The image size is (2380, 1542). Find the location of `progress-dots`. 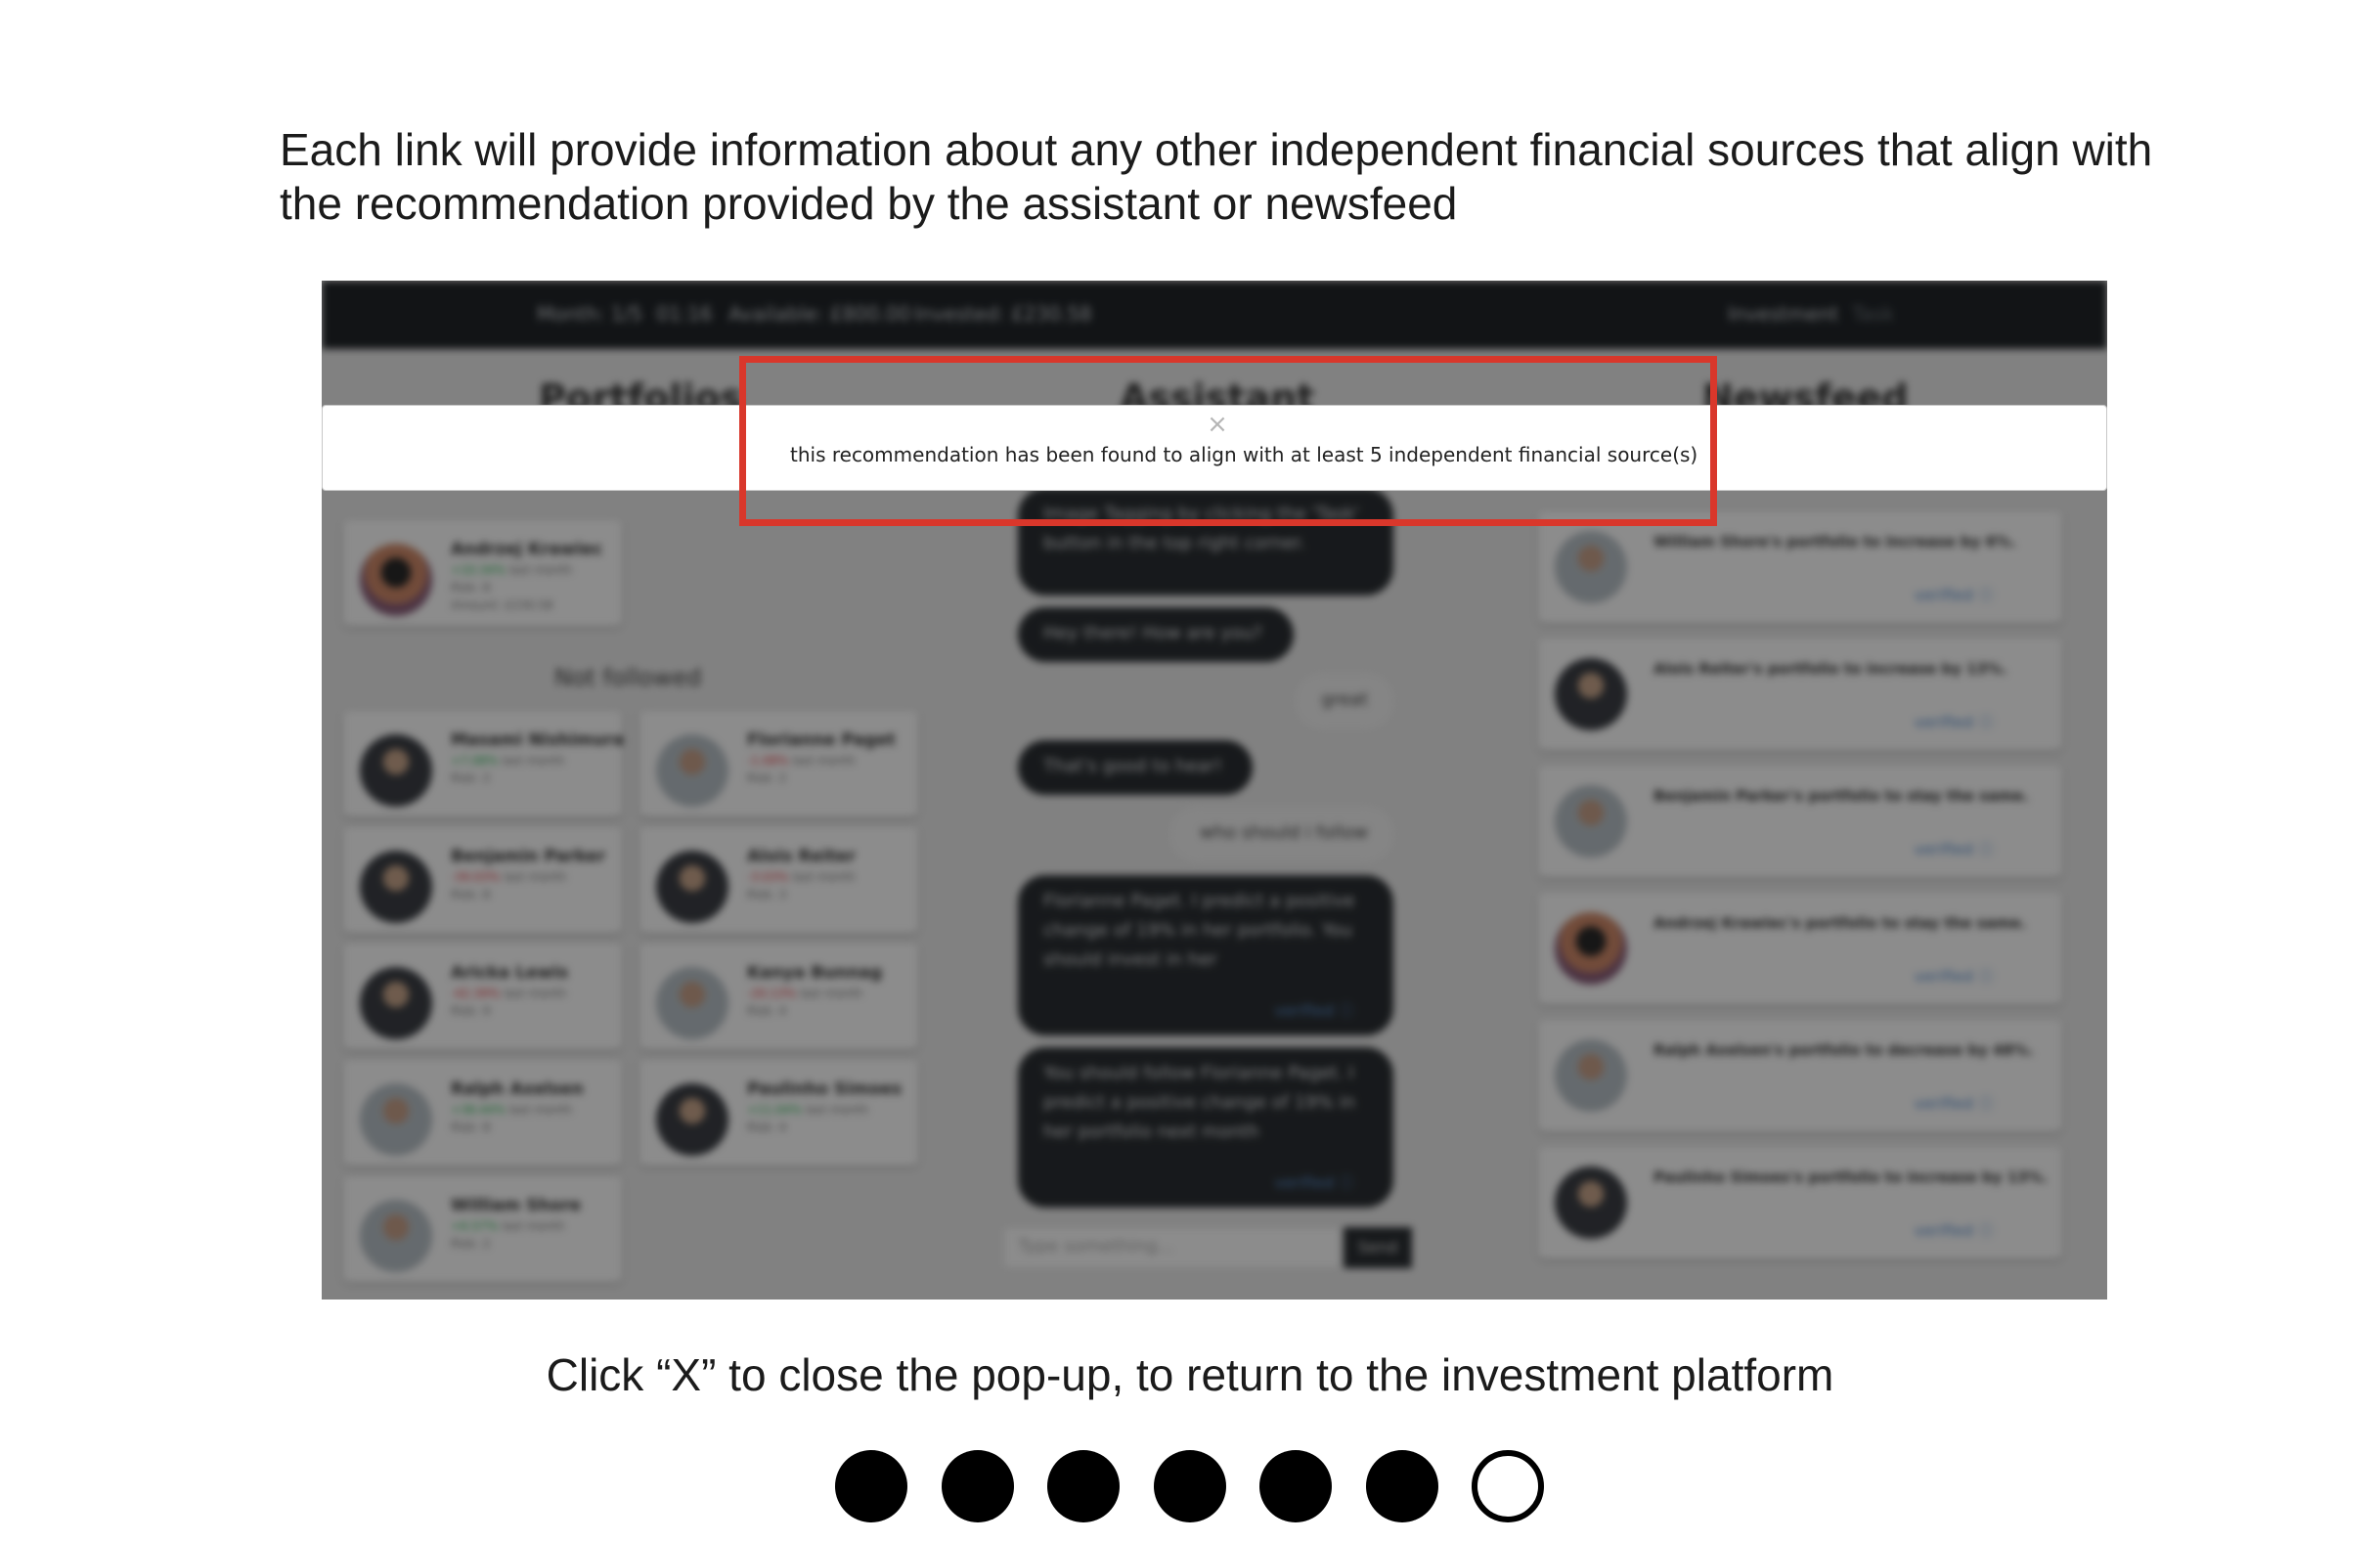

progress-dots is located at coordinates (1197, 1486).